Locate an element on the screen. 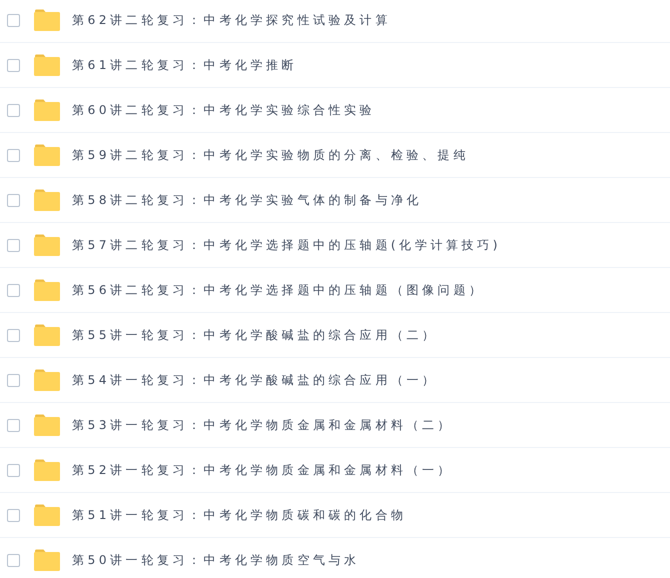  folder-name: 第57讲二轮复习：中考化学选择题中的压轴题(化学计算技巧) is located at coordinates (287, 245).